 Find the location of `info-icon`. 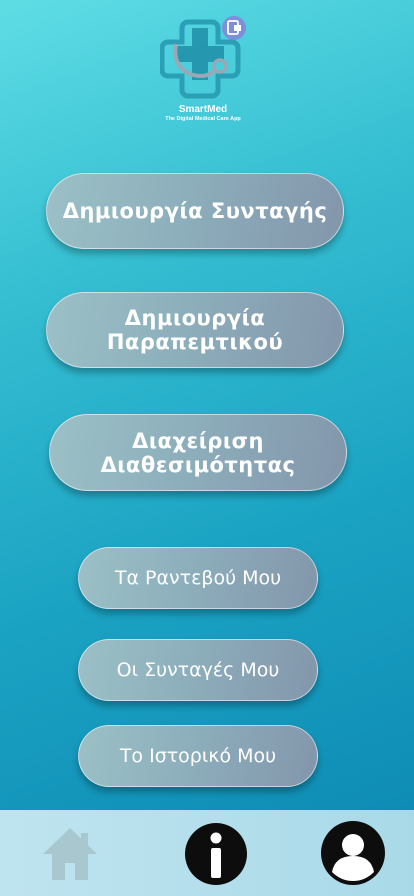

info-icon is located at coordinates (216, 854).